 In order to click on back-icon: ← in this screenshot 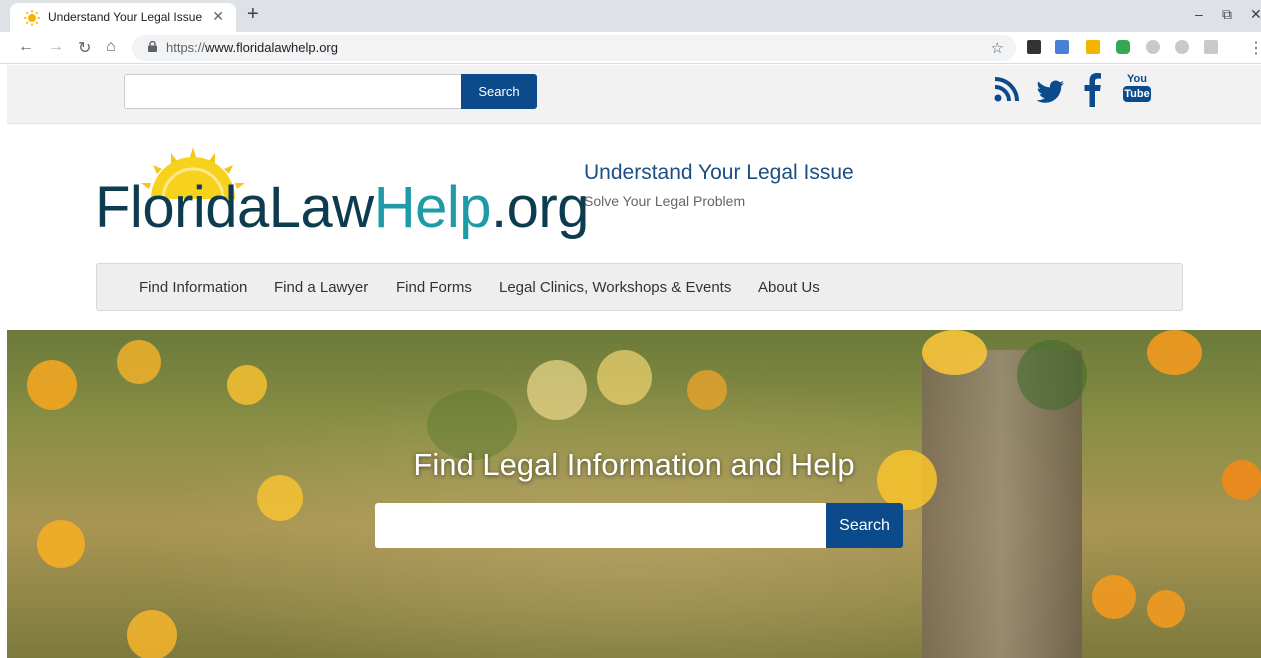, I will do `click(26, 47)`.